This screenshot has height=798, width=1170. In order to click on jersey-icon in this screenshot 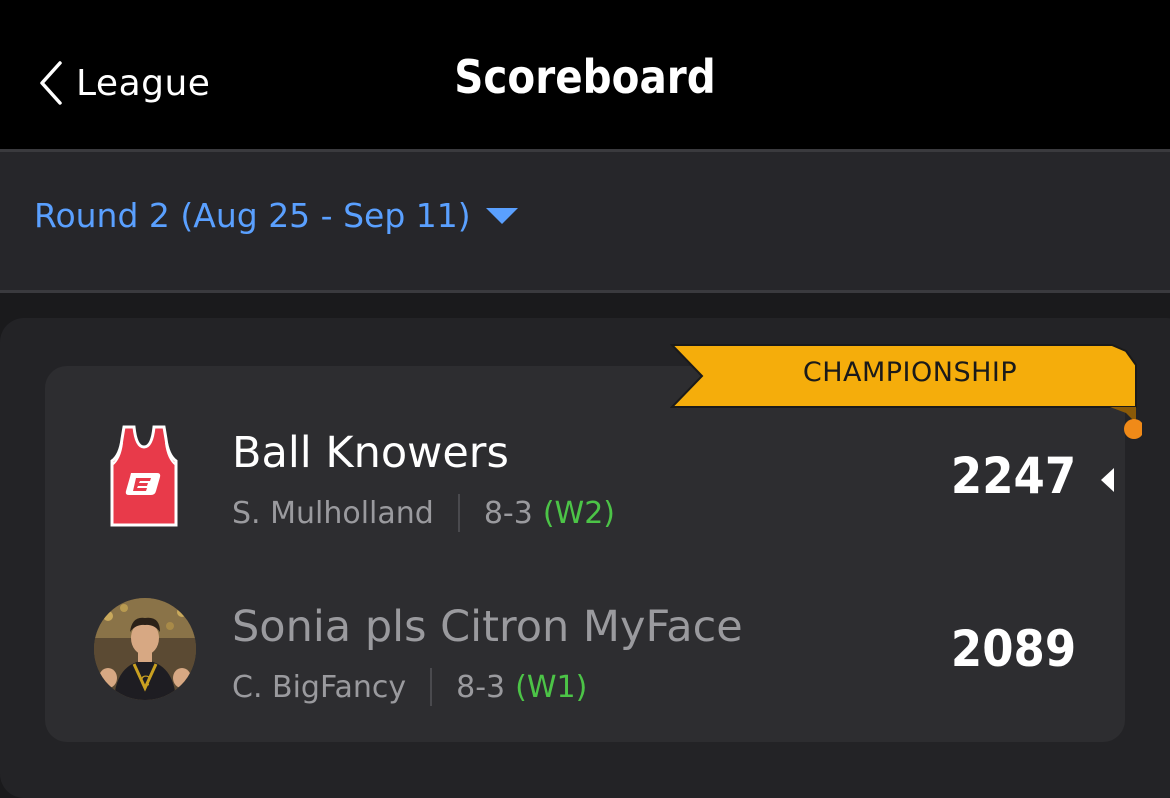, I will do `click(144, 476)`.